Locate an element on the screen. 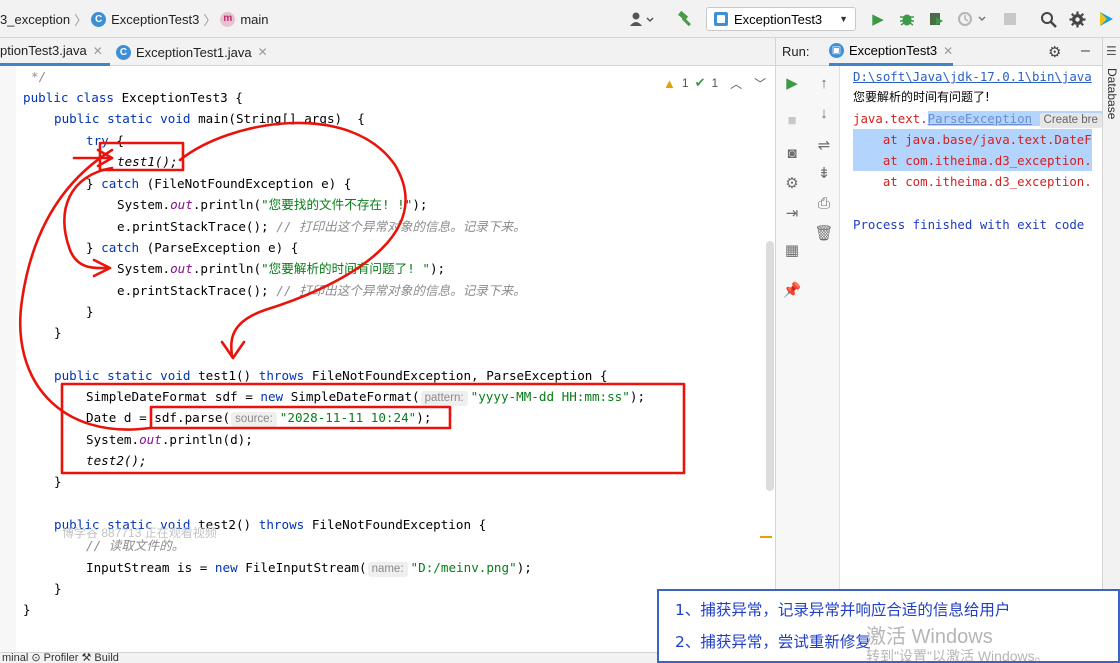  chevron-down-icon: ▼ is located at coordinates (843, 19).